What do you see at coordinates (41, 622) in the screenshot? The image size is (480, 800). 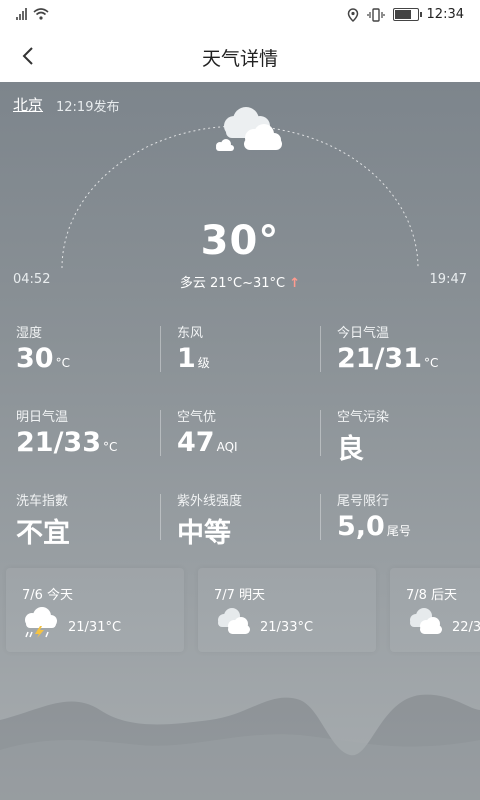 I see `thunderstorm-cloud-icon` at bounding box center [41, 622].